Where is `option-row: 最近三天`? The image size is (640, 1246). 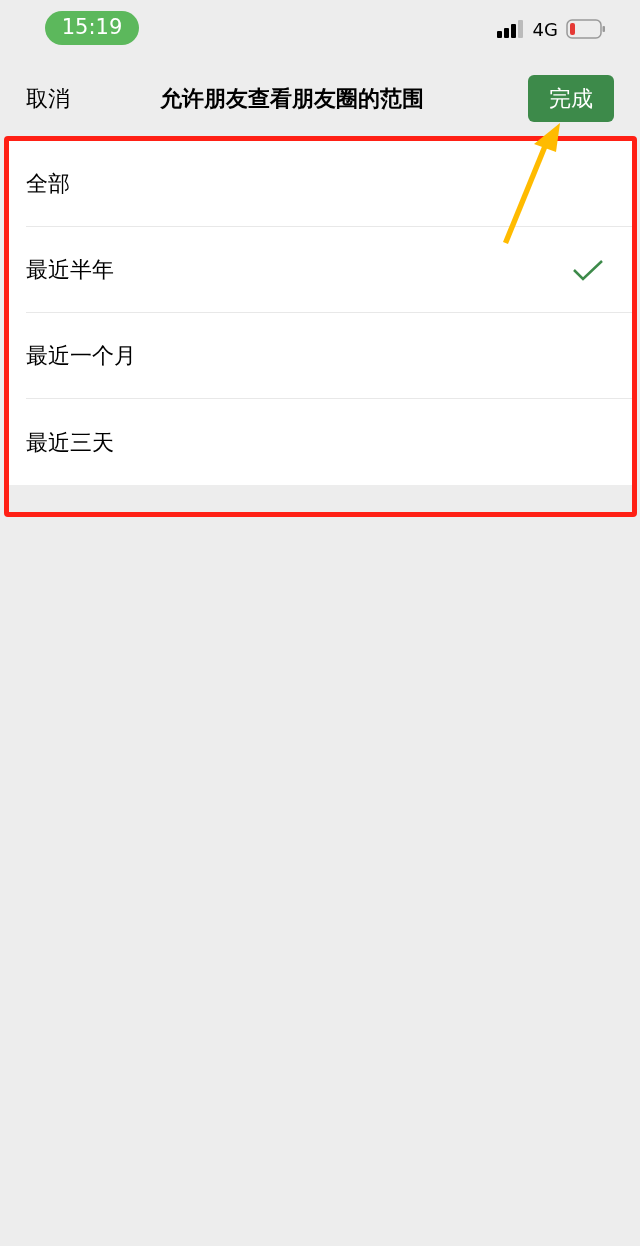
option-row: 最近三天 is located at coordinates (329, 442).